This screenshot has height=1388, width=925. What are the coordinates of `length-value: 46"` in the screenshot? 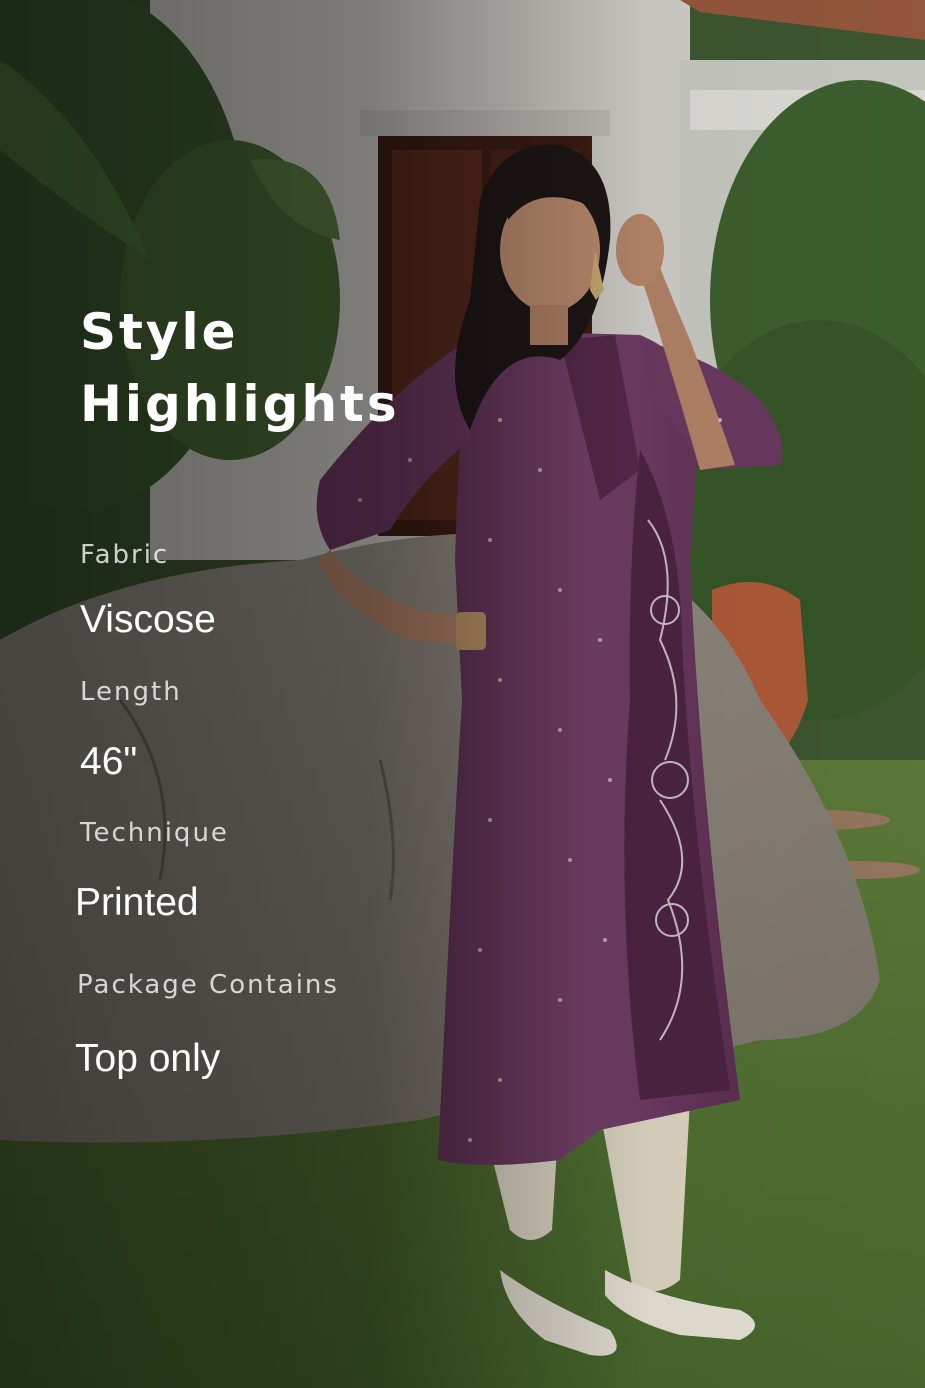 It's located at (109, 761).